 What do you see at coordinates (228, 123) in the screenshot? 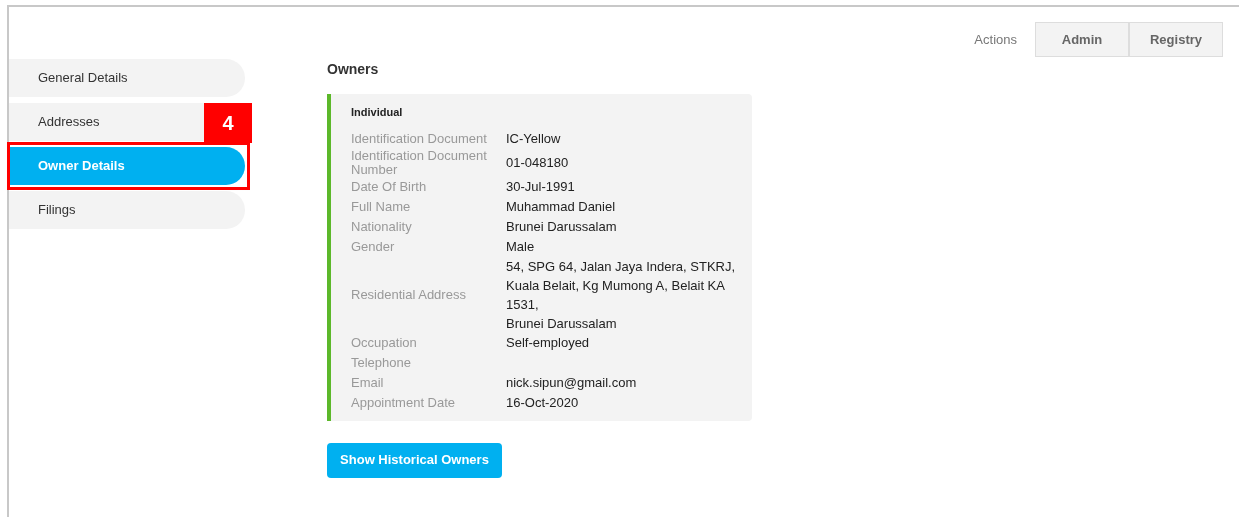
I see `step-number-tooltip: 4` at bounding box center [228, 123].